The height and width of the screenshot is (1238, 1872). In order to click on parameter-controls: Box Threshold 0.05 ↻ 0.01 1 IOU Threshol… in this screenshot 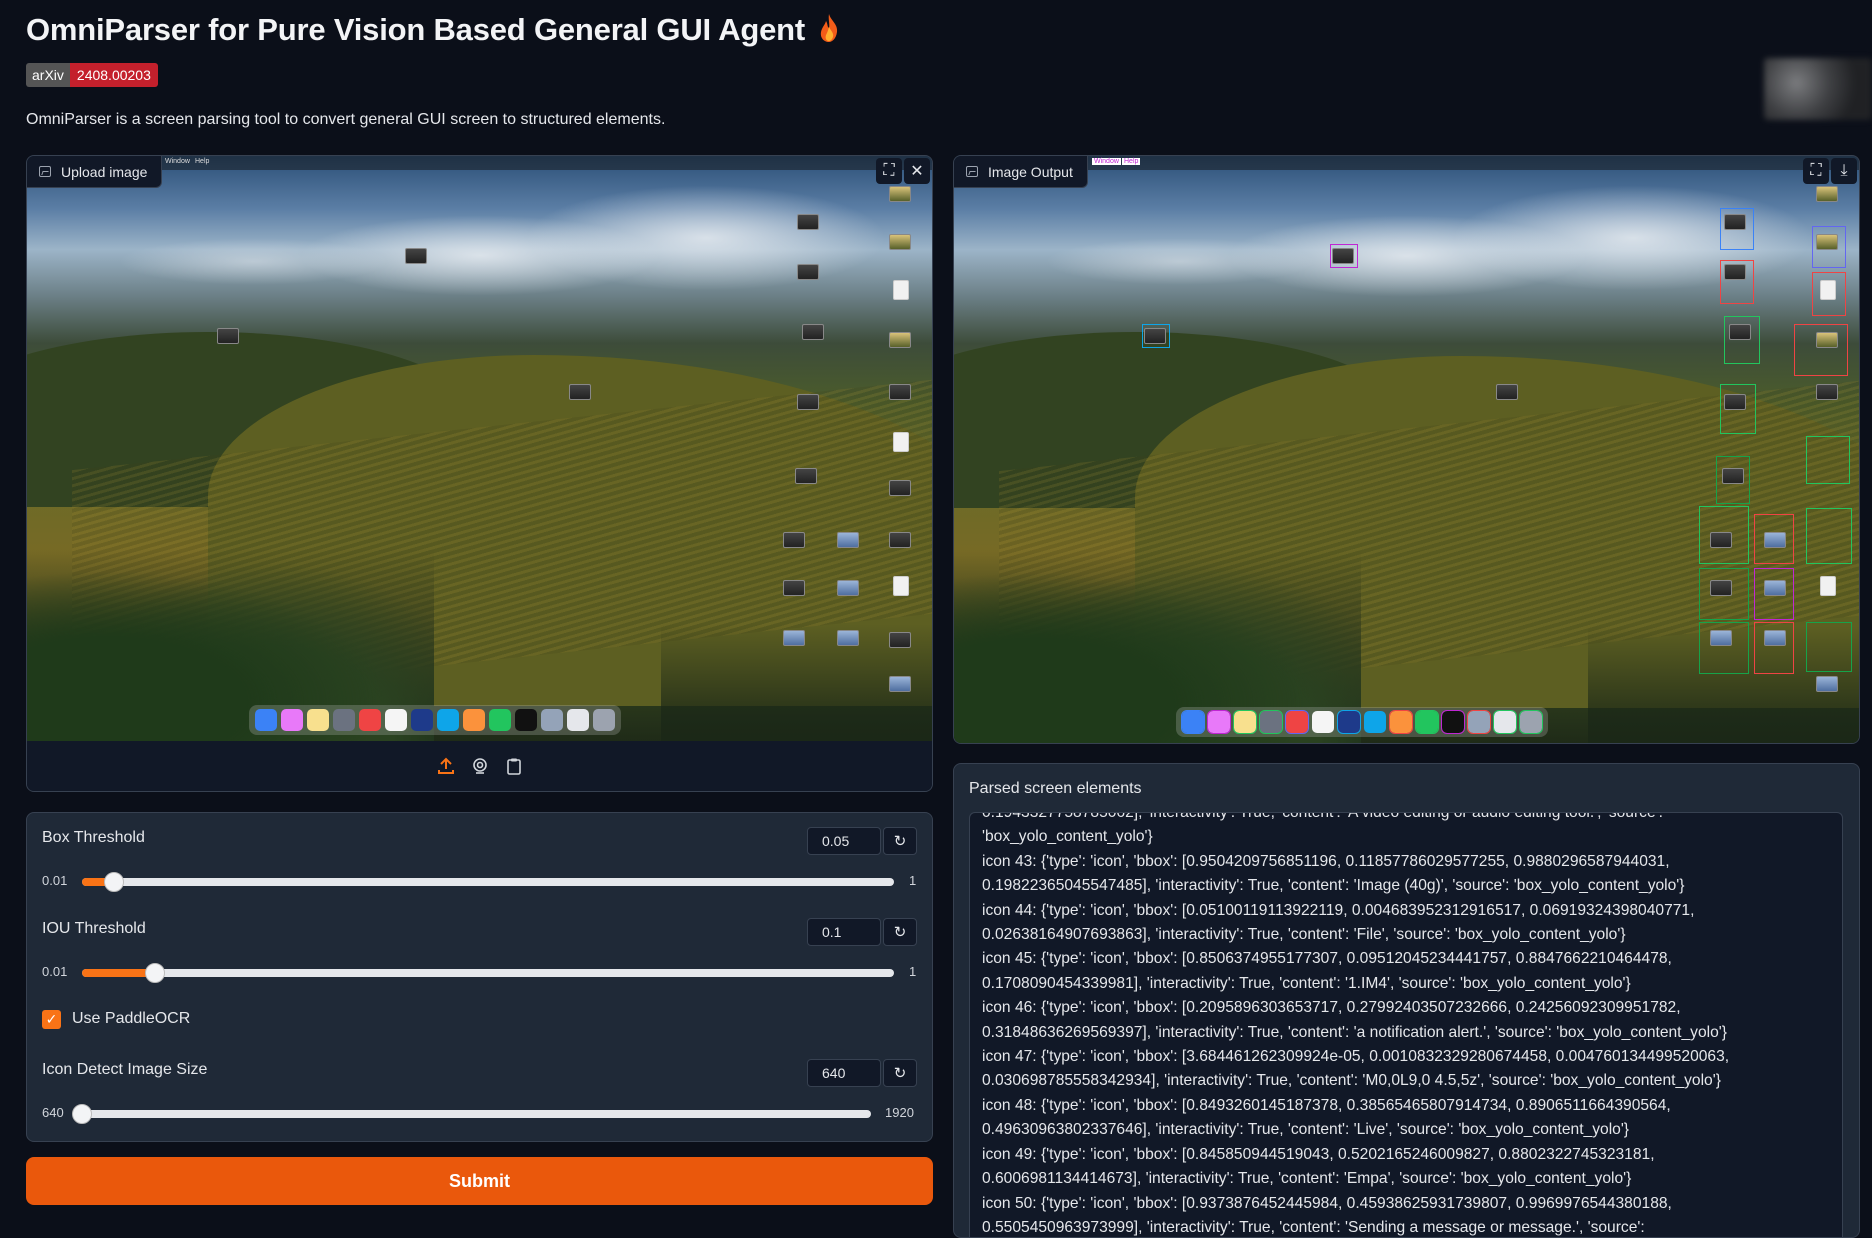, I will do `click(479, 977)`.